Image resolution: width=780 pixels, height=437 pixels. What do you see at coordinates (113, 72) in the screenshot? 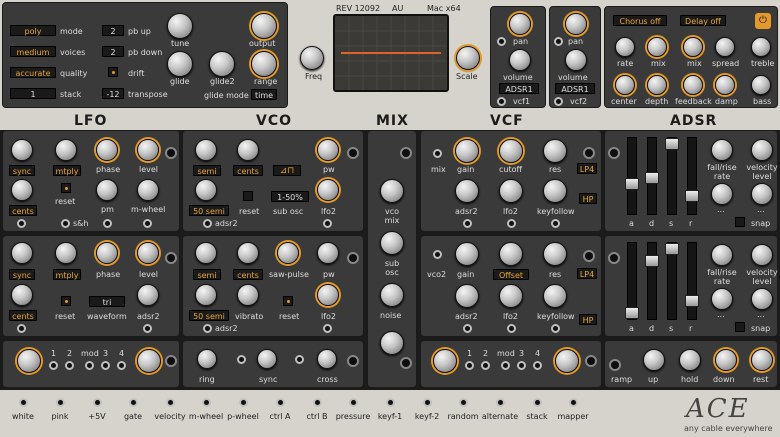
I see `drift-toggle` at bounding box center [113, 72].